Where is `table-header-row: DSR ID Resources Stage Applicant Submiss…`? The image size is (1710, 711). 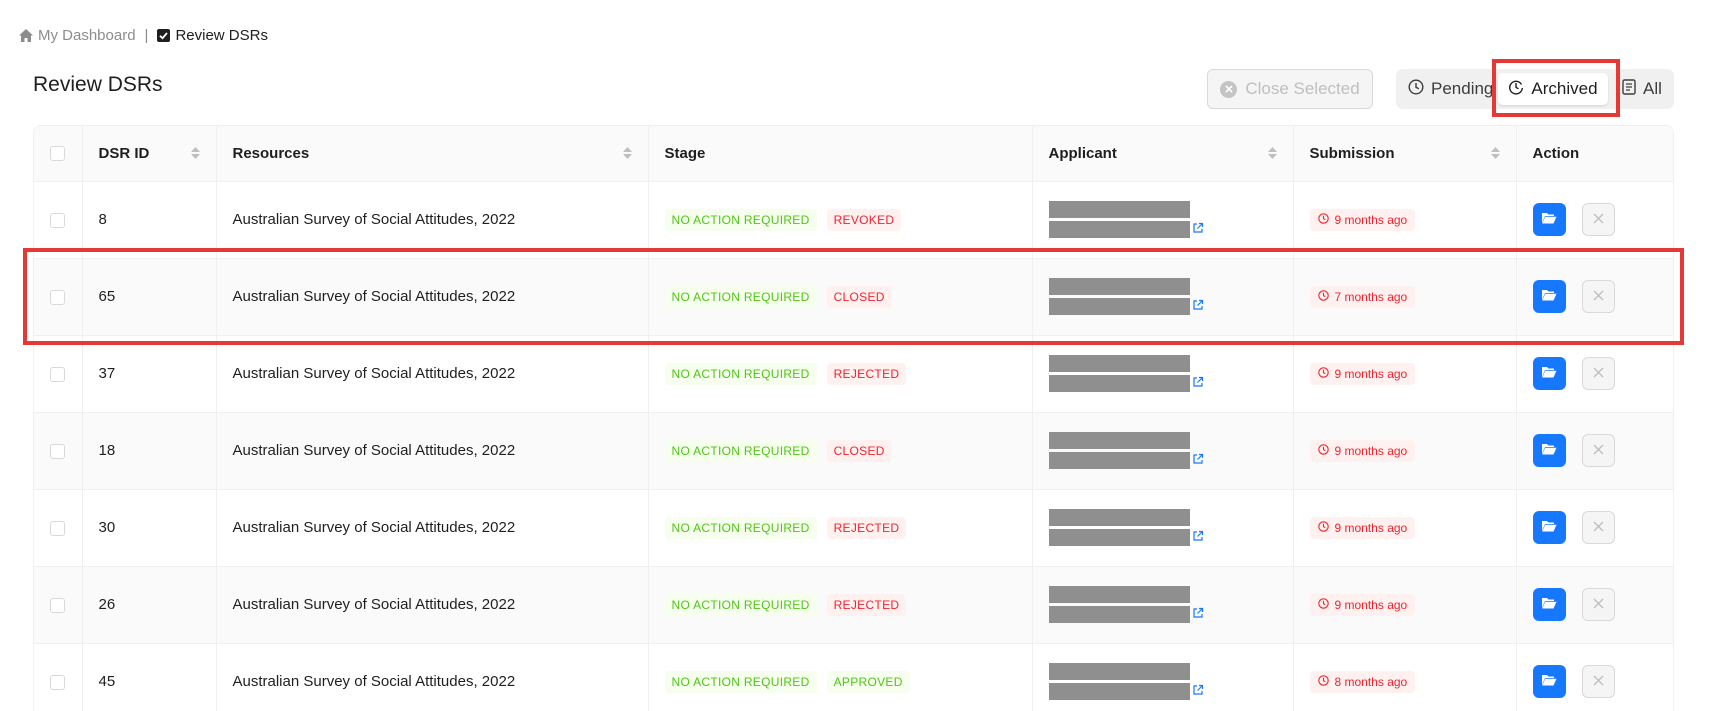 table-header-row: DSR ID Resources Stage Applicant Submiss… is located at coordinates (853, 154).